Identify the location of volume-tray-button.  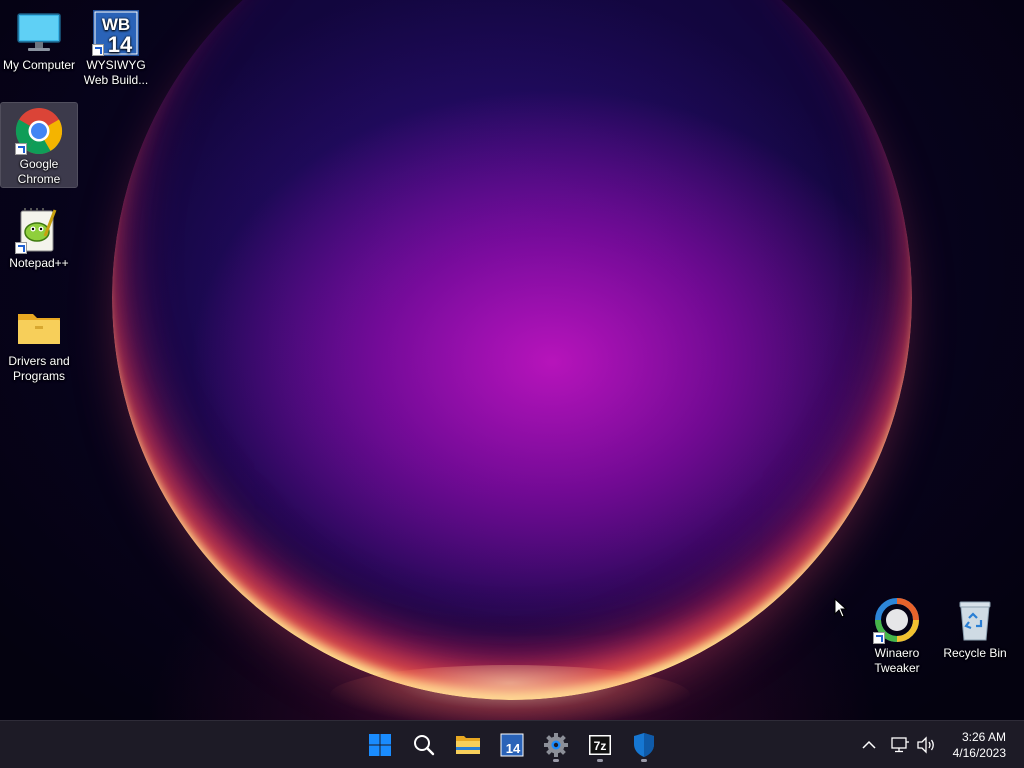
(926, 745).